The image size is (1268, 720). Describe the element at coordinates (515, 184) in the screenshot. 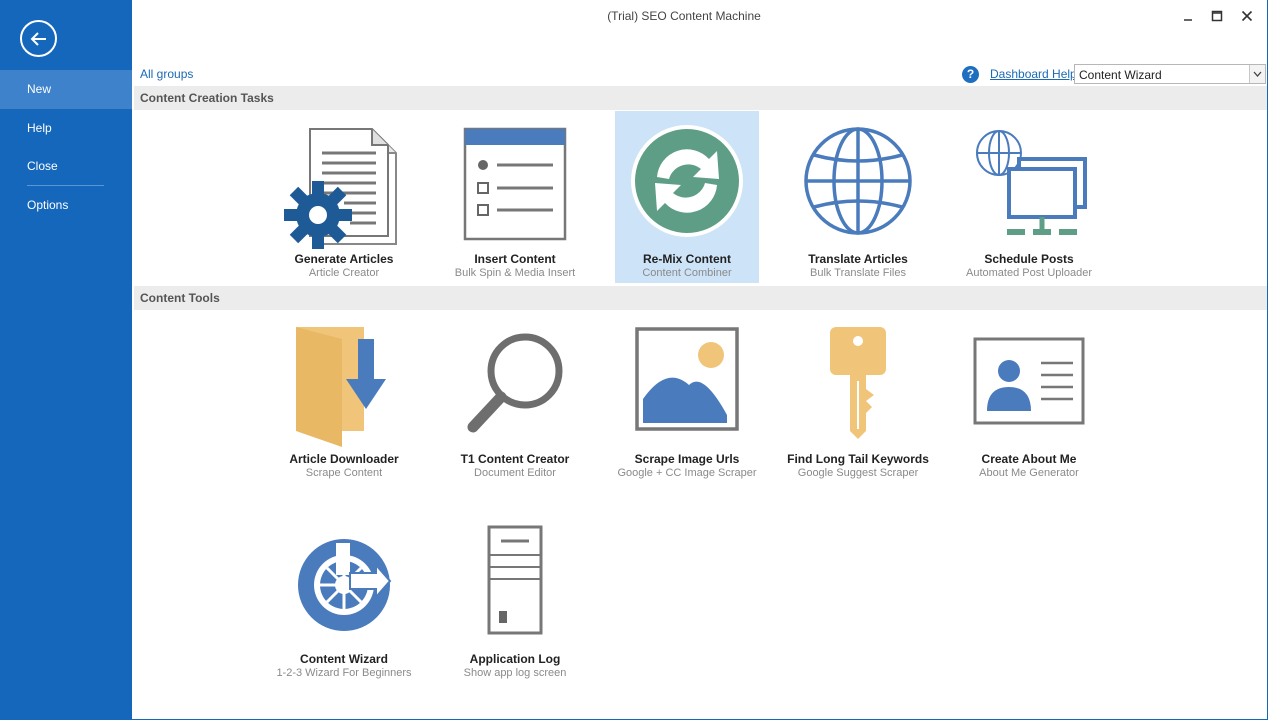

I see `checklist-icon` at that location.